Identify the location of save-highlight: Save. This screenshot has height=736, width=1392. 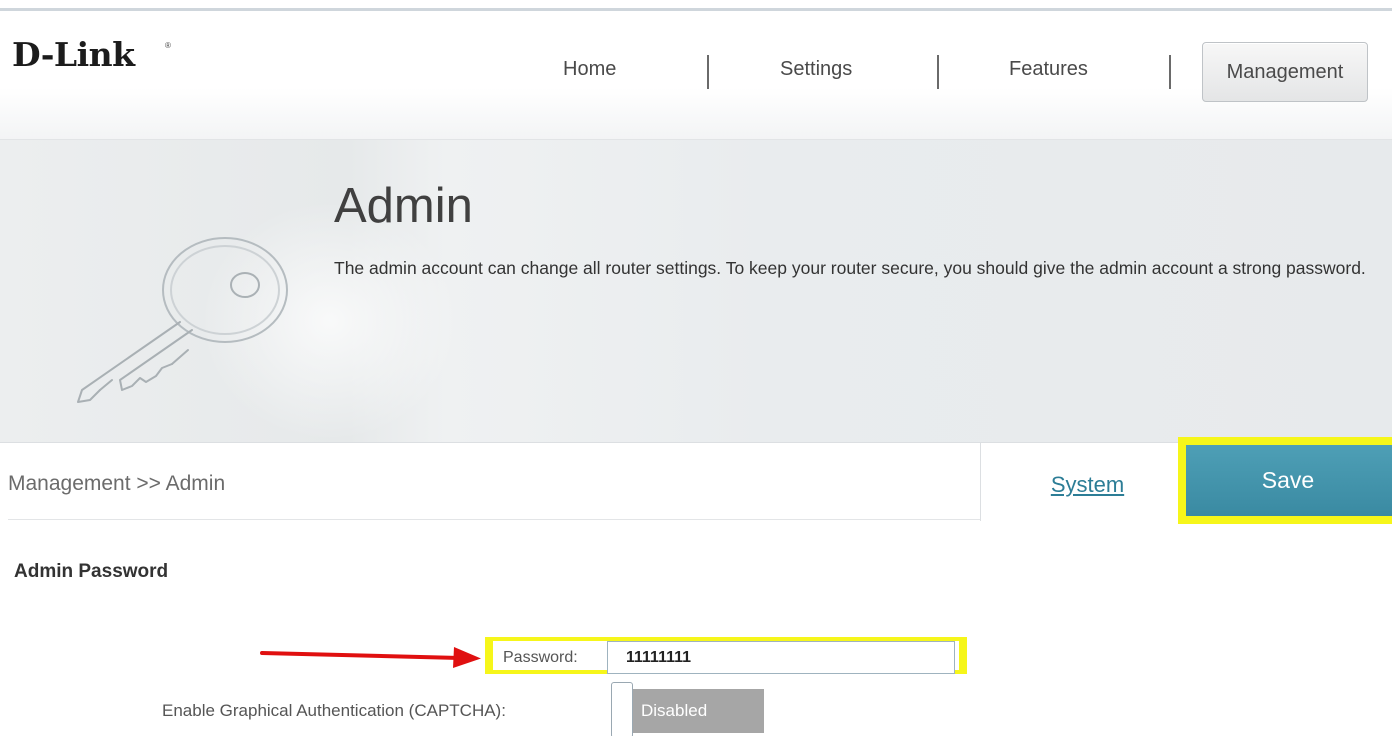
(1285, 480).